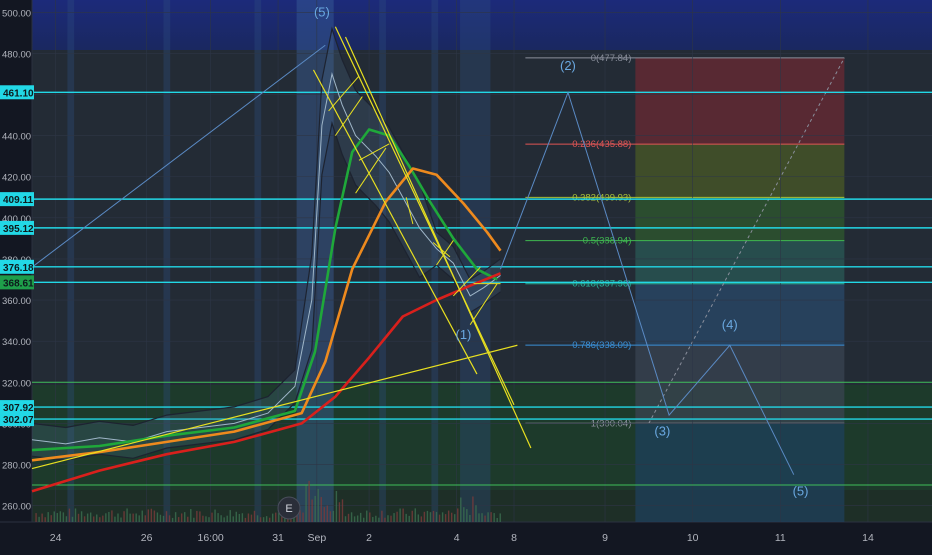 This screenshot has width=932, height=555. Describe the element at coordinates (605, 538) in the screenshot. I see `x-tick-label: 9` at that location.